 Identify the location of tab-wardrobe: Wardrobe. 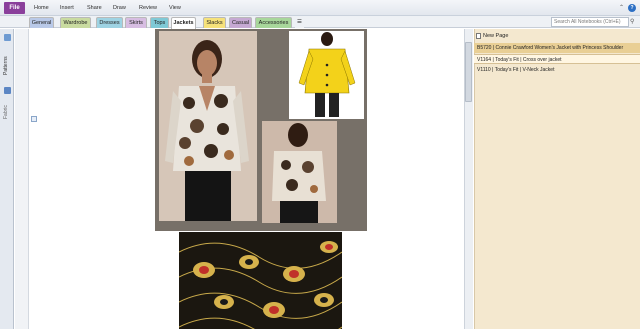
(75, 22).